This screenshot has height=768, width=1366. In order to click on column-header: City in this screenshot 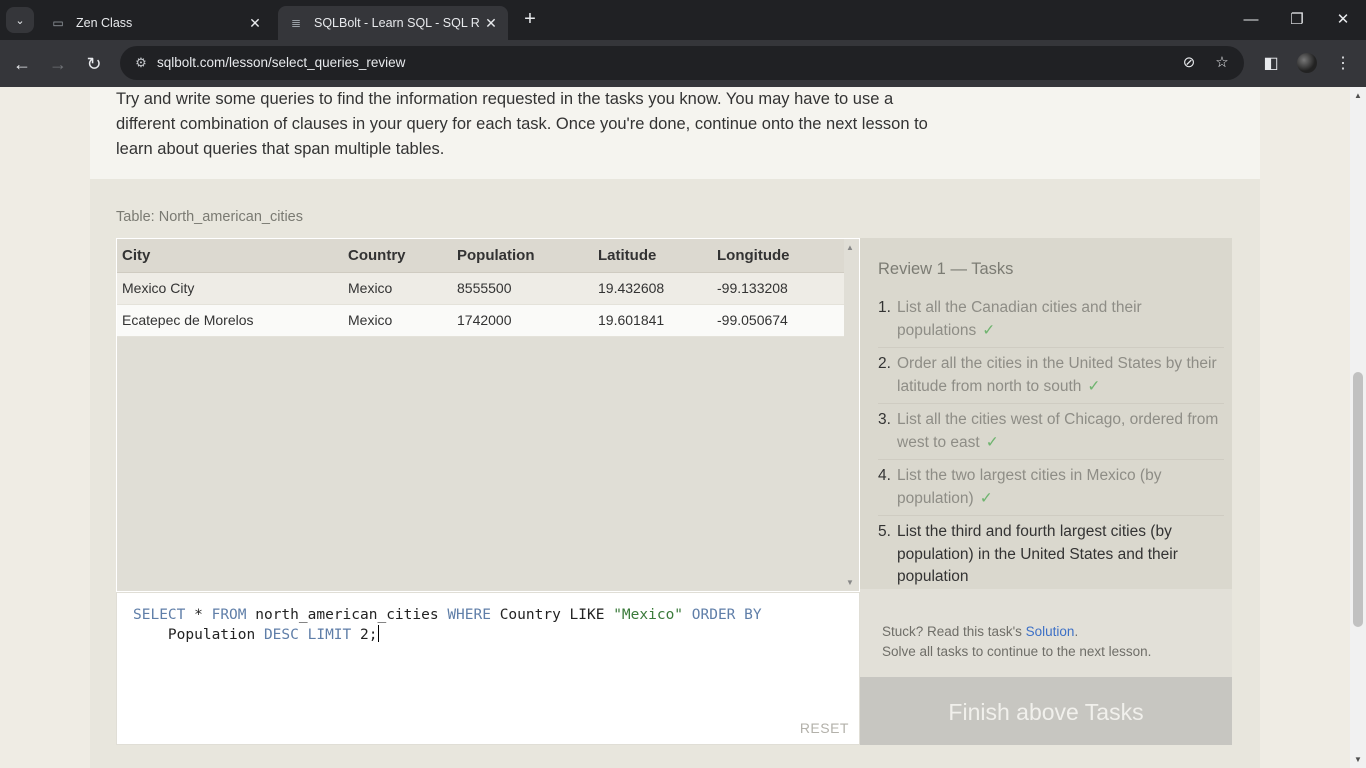, I will do `click(230, 256)`.